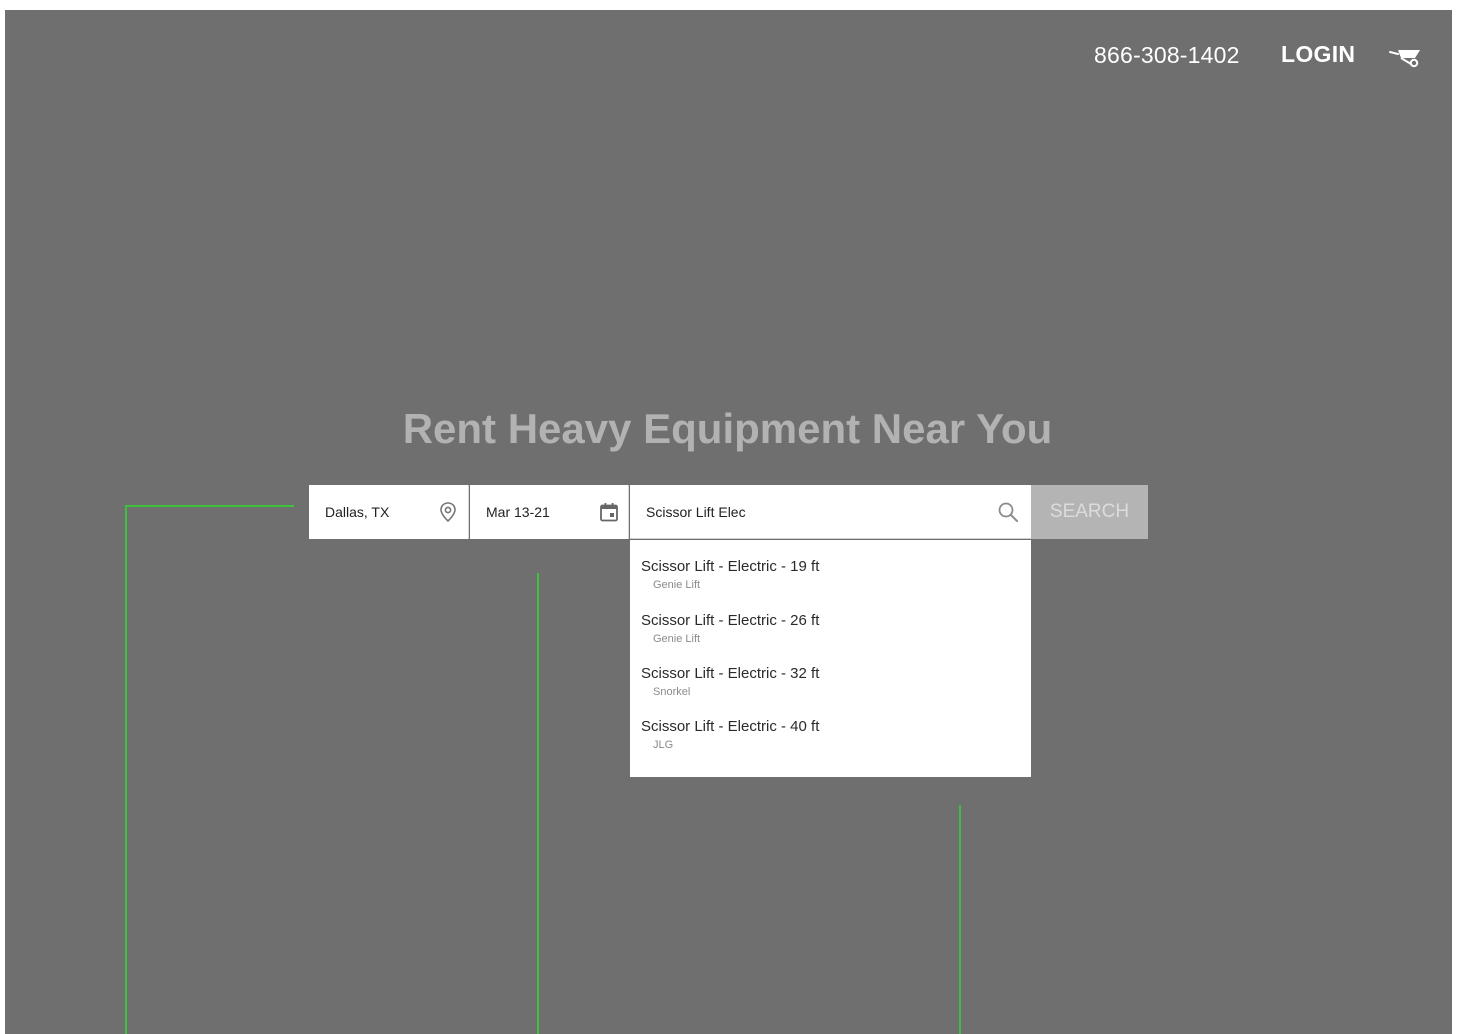 This screenshot has width=1458, height=1034. I want to click on annotation-line-location-vertical, so click(126, 769).